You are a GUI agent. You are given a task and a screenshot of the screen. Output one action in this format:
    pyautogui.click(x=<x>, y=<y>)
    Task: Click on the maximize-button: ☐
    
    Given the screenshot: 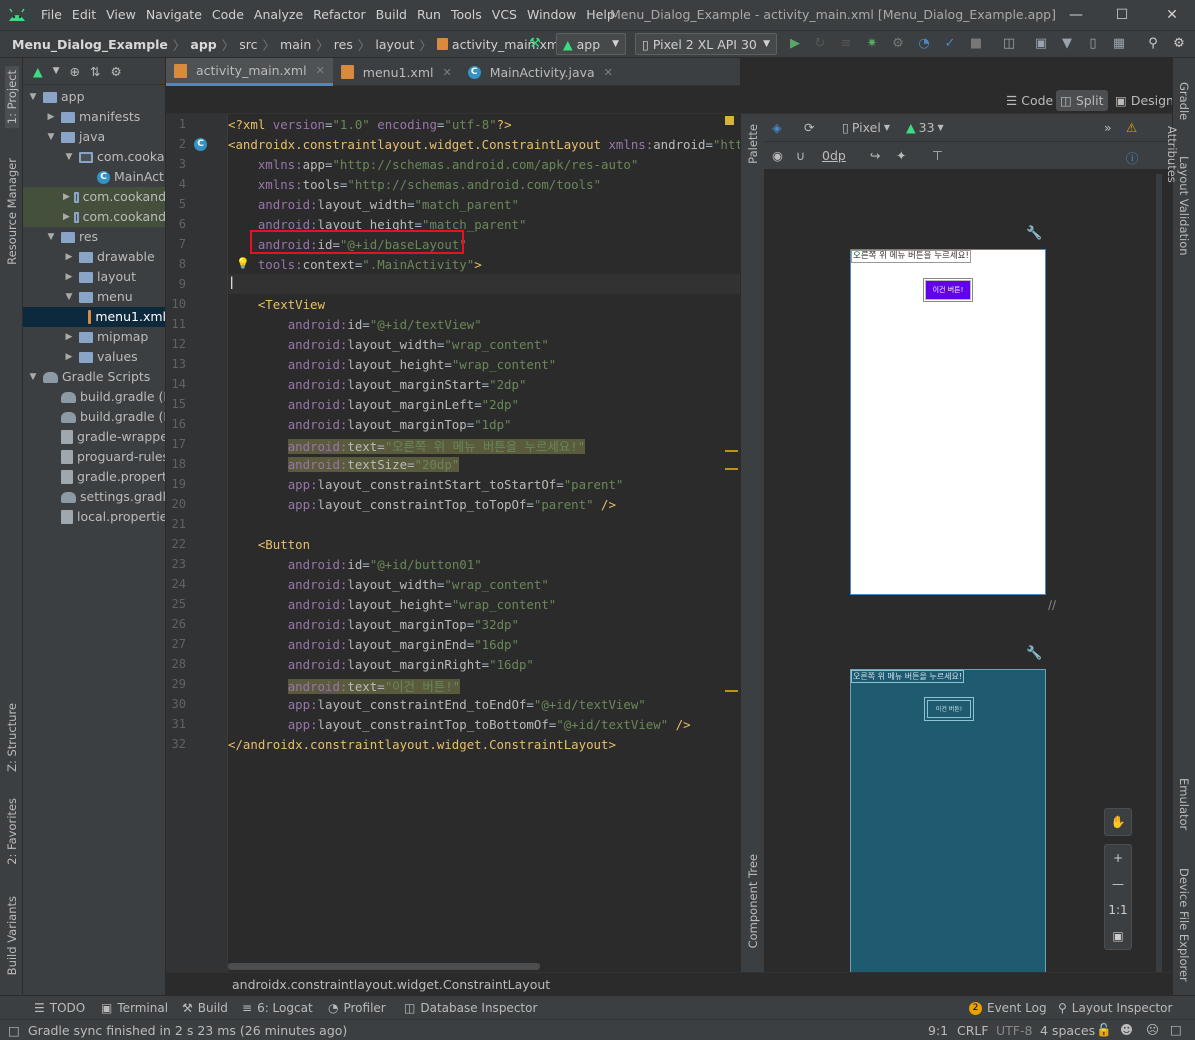 What is the action you would take?
    pyautogui.click(x=1122, y=15)
    